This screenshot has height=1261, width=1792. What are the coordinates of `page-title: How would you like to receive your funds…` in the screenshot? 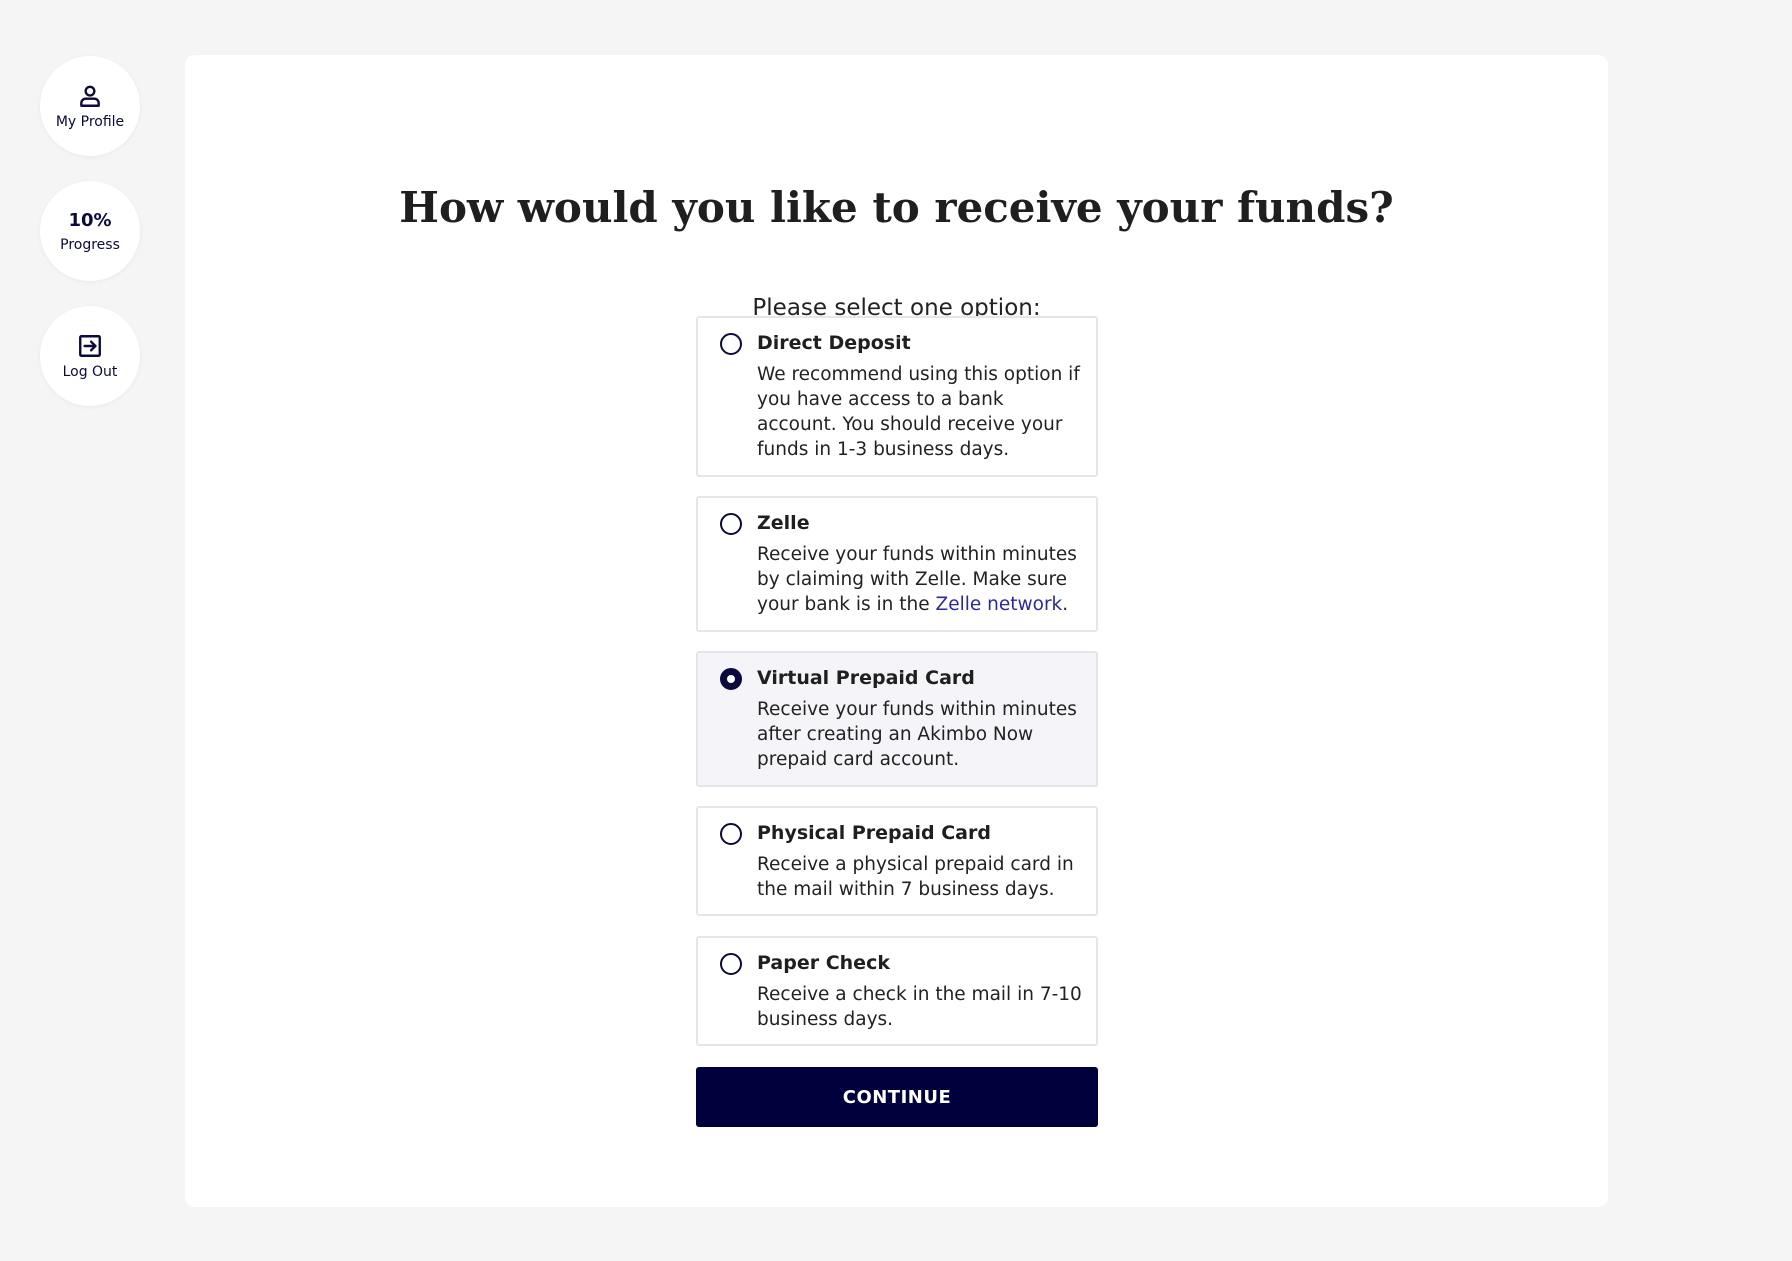 It's located at (896, 207).